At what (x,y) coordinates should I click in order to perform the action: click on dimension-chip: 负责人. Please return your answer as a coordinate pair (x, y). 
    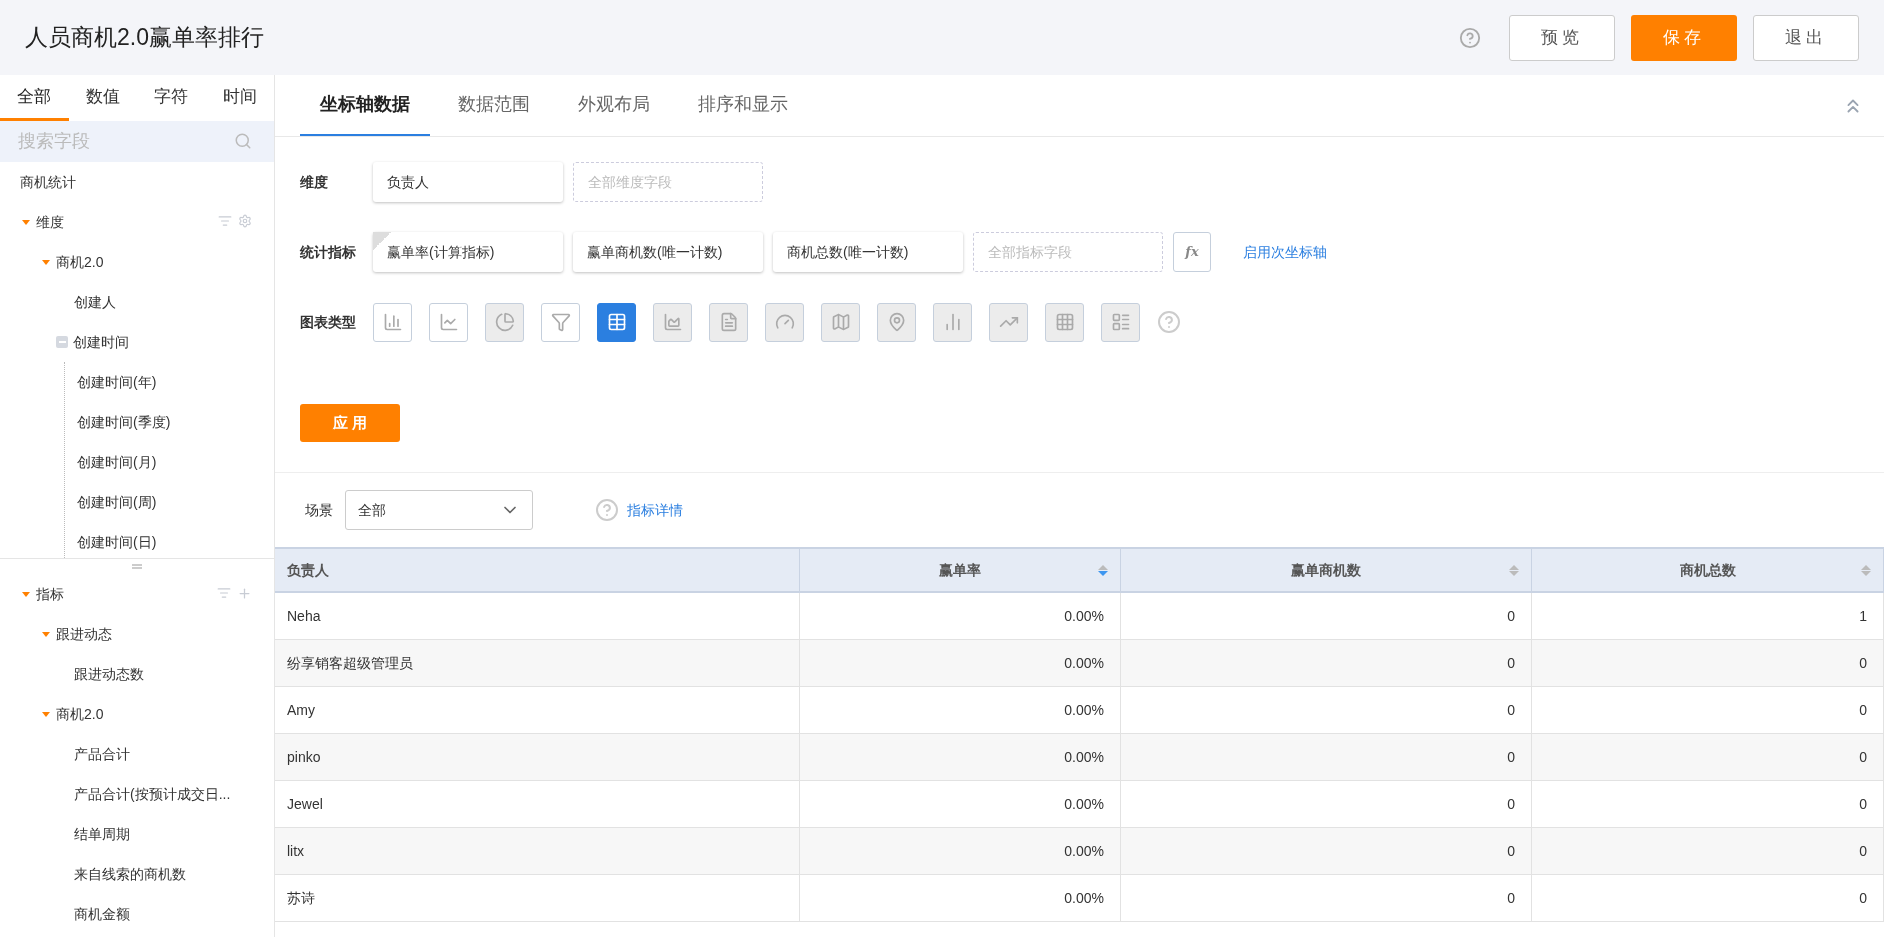
    Looking at the image, I should click on (468, 182).